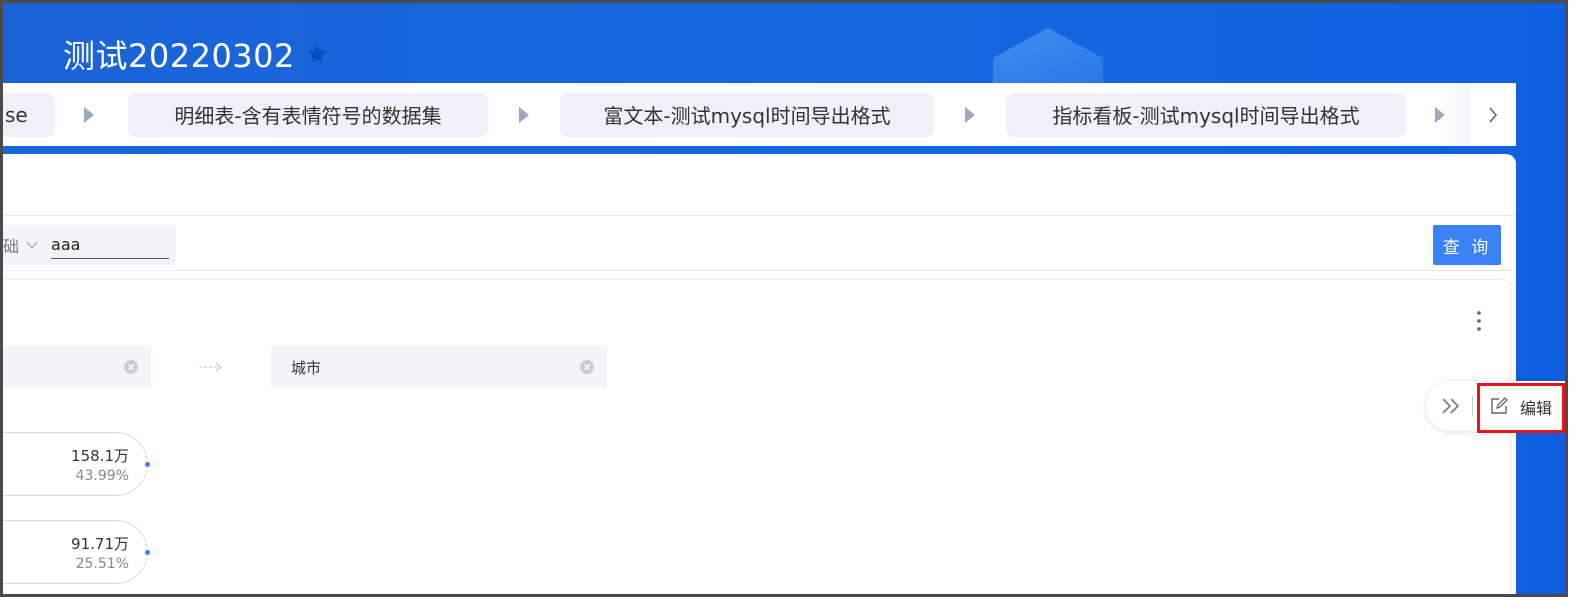  I want to click on tab-label: se, so click(16, 114).